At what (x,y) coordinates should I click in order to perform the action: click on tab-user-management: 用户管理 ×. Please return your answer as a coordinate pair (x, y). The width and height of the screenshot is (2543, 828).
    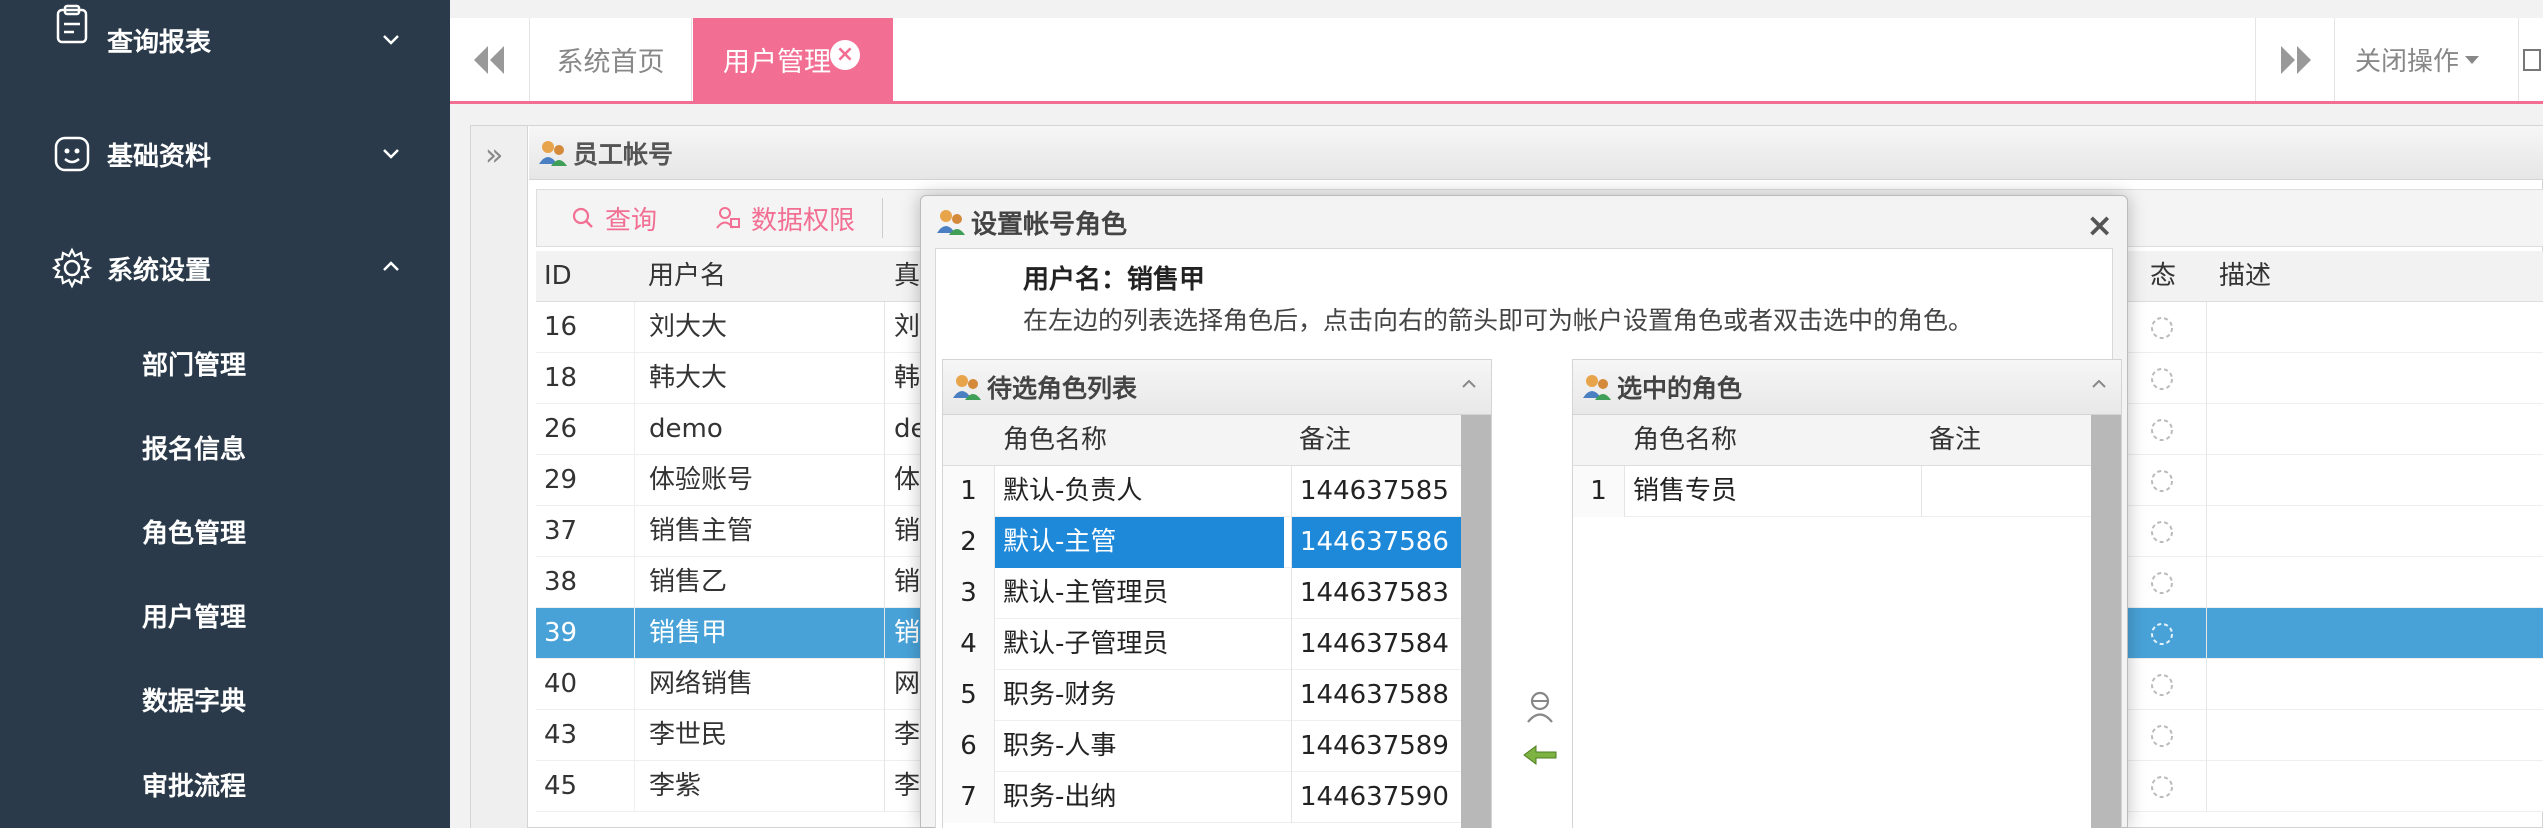
    Looking at the image, I should click on (793, 59).